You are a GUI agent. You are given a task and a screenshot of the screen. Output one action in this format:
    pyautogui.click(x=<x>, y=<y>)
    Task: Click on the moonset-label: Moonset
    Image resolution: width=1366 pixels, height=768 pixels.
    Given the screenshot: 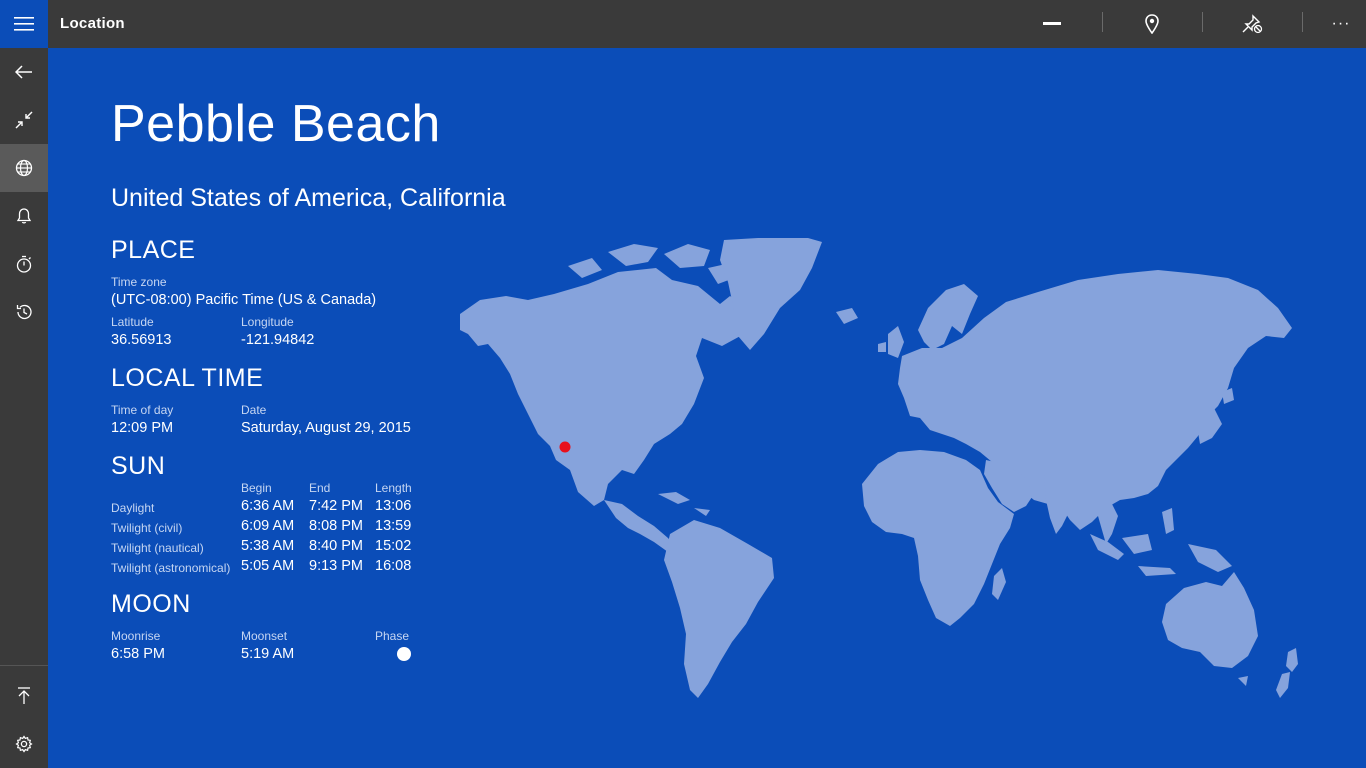 What is the action you would take?
    pyautogui.click(x=264, y=636)
    